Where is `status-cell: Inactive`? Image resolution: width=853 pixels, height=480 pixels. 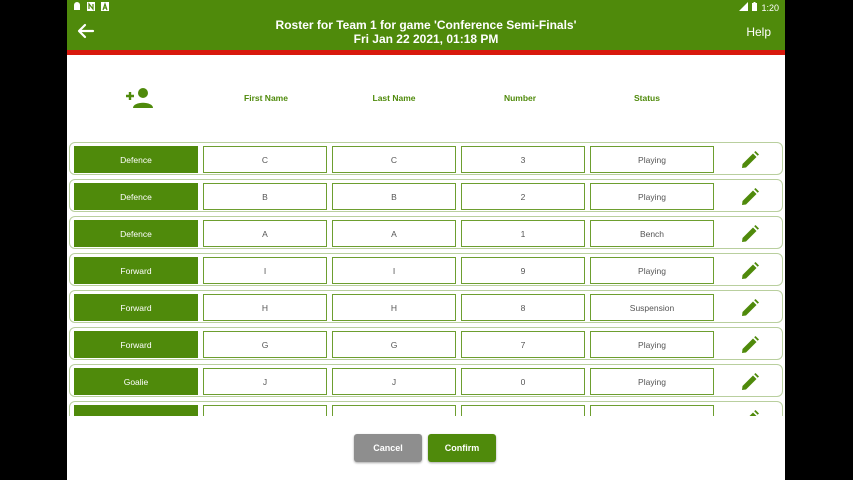 status-cell: Inactive is located at coordinates (652, 410).